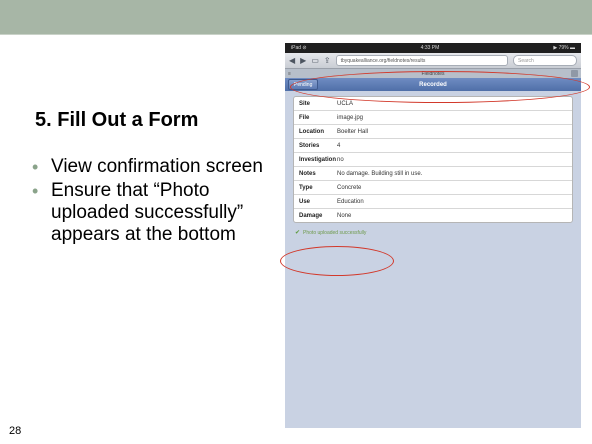 Image resolution: width=592 pixels, height=444 pixels. Describe the element at coordinates (433, 174) in the screenshot. I see `table-row: Notes No damage. Building still in use.` at that location.